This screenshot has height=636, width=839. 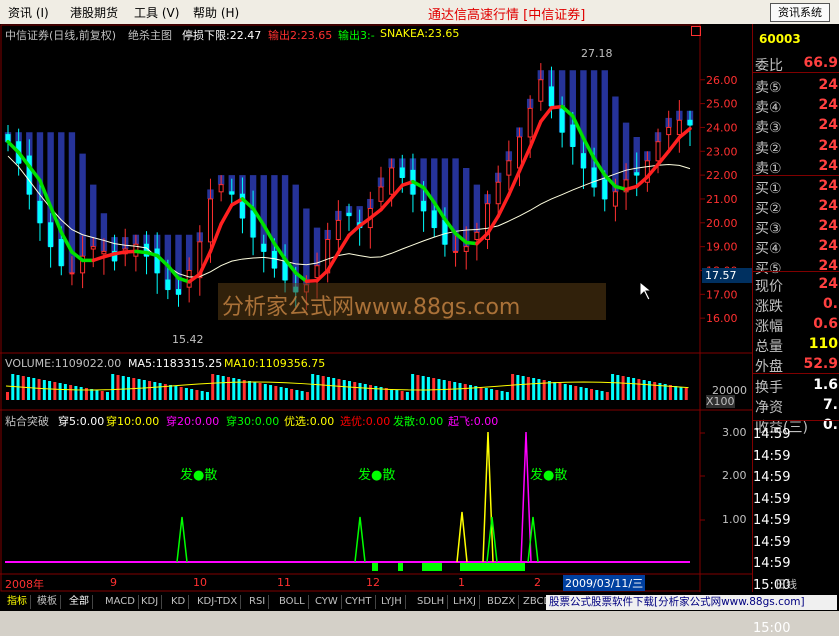 What do you see at coordinates (150, 35) in the screenshot?
I see `indicator-name: 绝杀主图` at bounding box center [150, 35].